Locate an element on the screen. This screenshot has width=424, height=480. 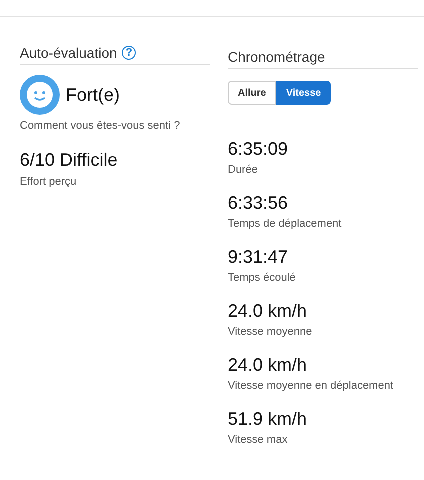
metric-label: Temps de déplacement is located at coordinates (285, 224).